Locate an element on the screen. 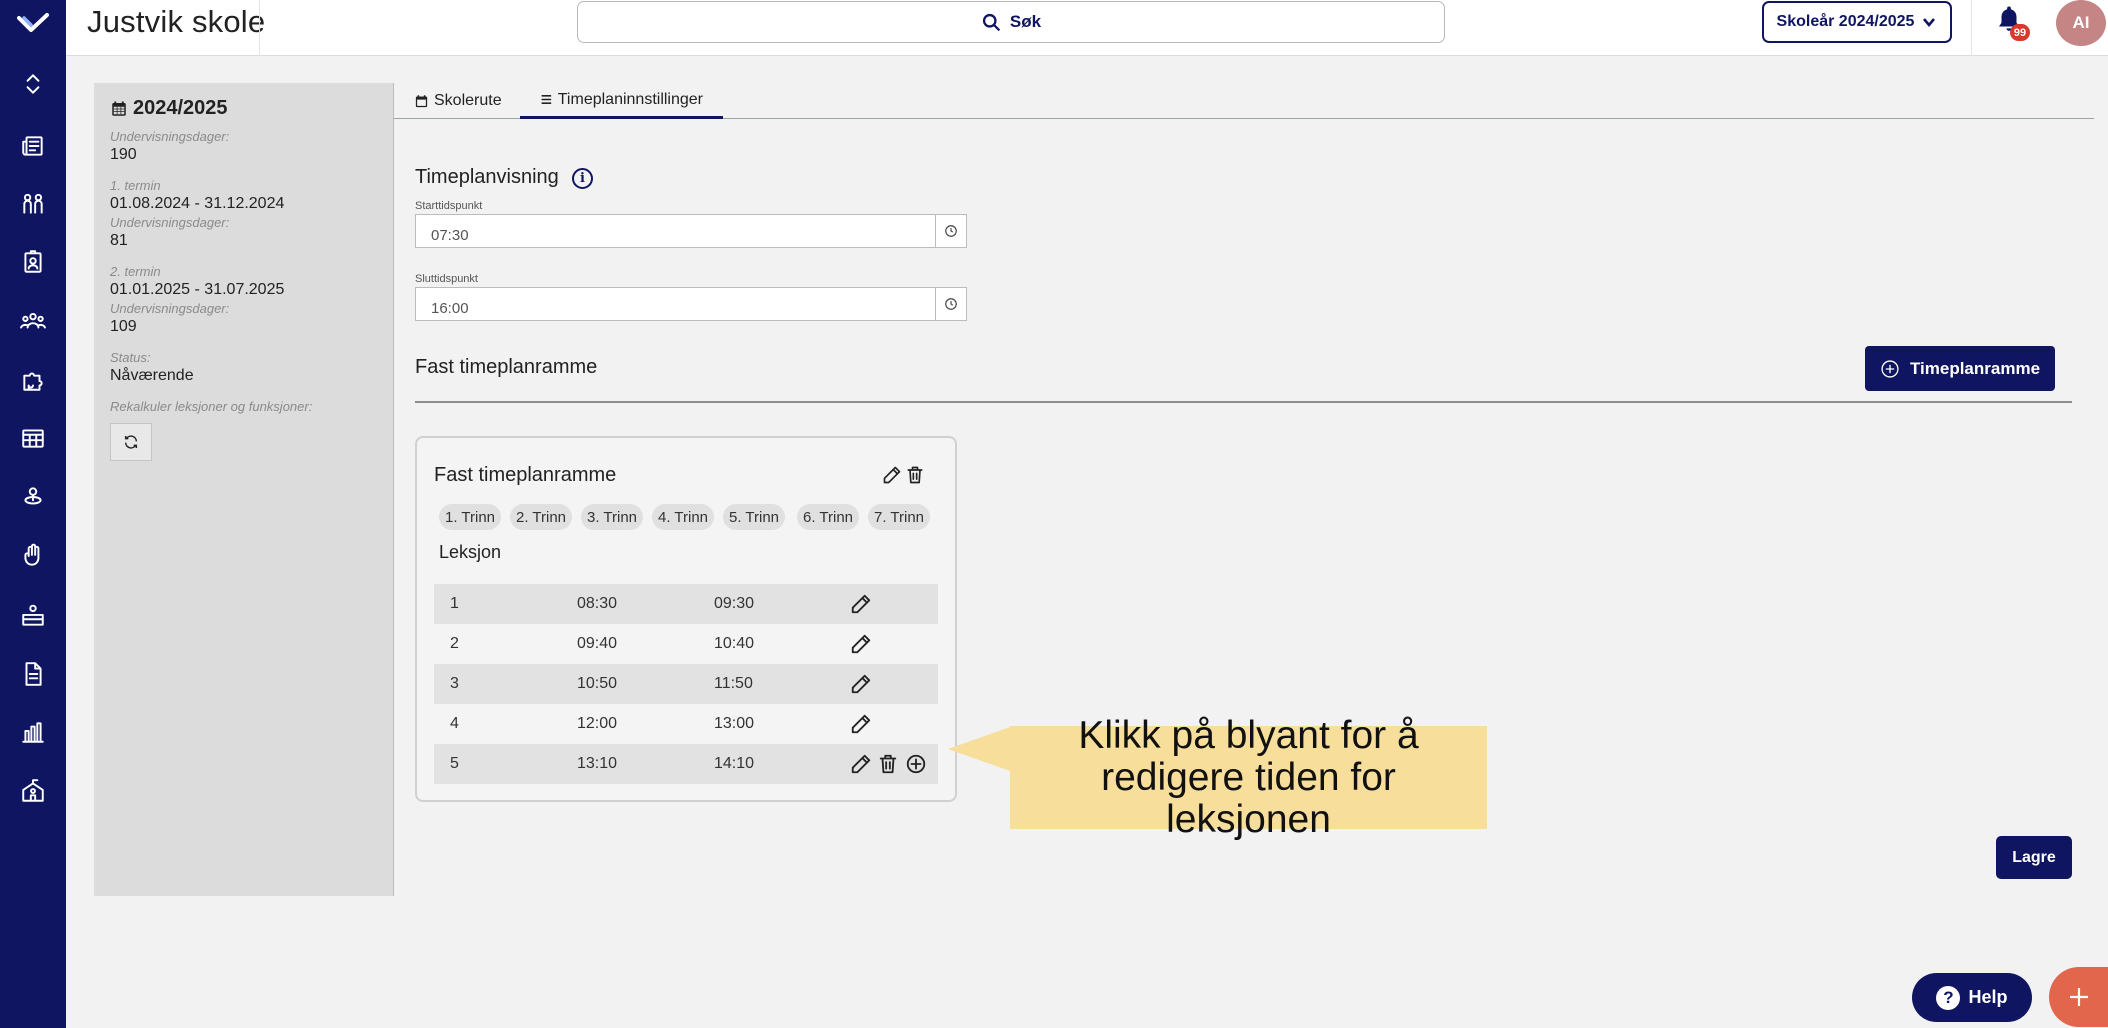  calendar-icon is located at coordinates (119, 108).